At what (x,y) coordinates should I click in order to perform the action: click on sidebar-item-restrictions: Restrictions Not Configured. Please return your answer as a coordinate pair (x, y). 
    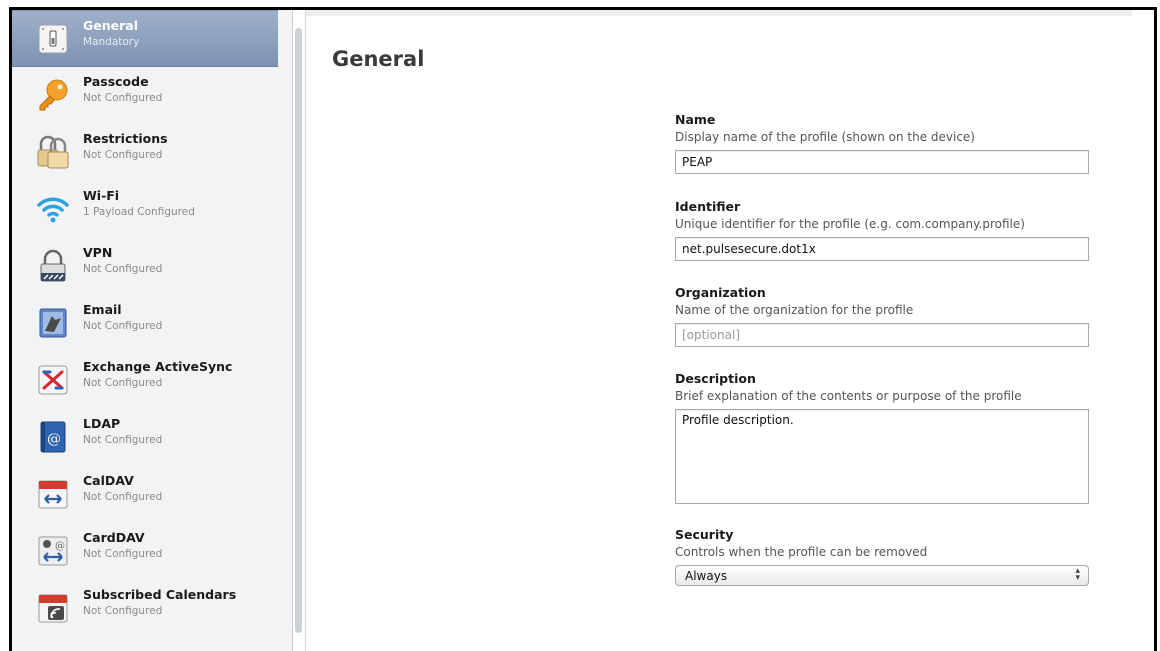
    Looking at the image, I should click on (145, 152).